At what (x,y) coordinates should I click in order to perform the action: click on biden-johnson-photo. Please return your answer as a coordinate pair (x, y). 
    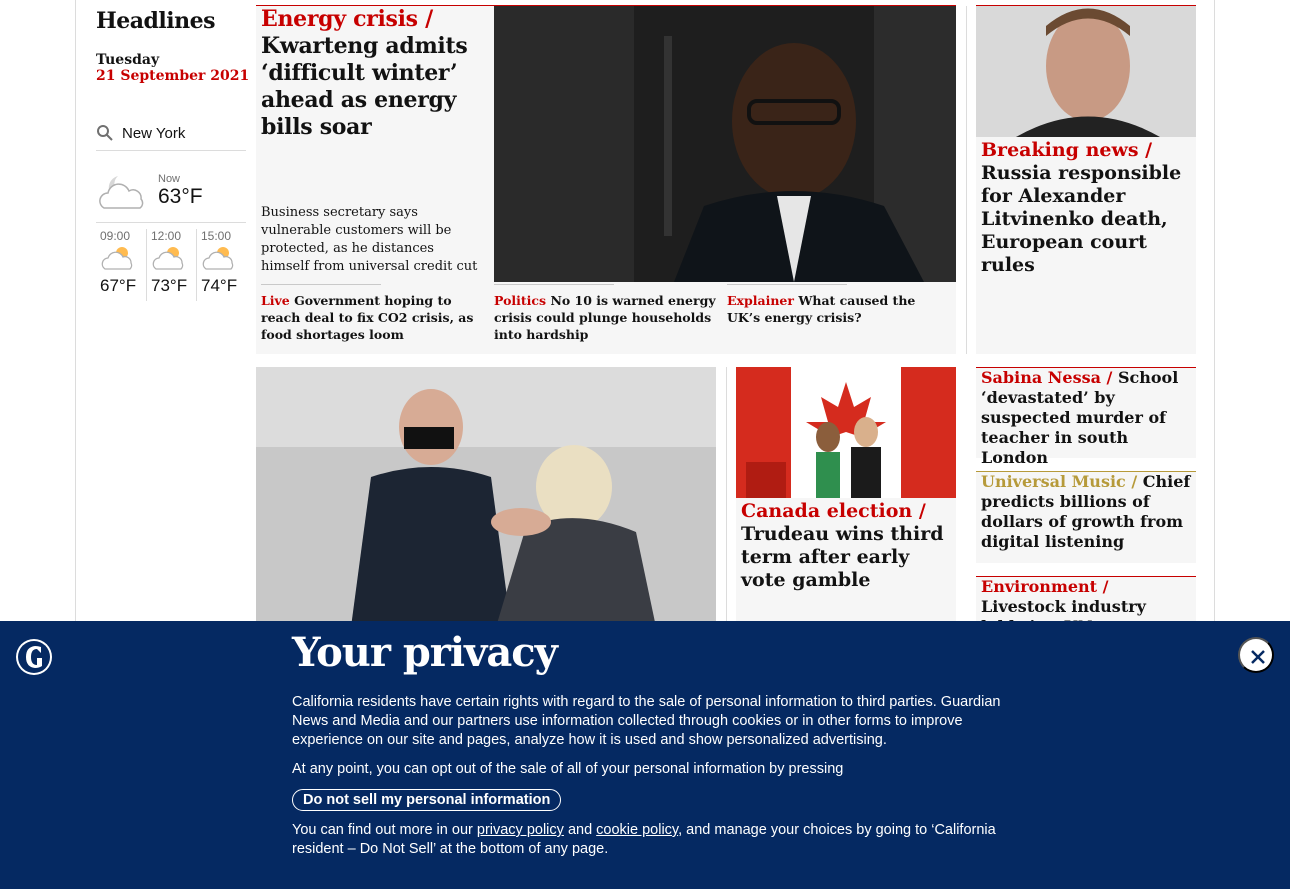
    Looking at the image, I should click on (486, 497).